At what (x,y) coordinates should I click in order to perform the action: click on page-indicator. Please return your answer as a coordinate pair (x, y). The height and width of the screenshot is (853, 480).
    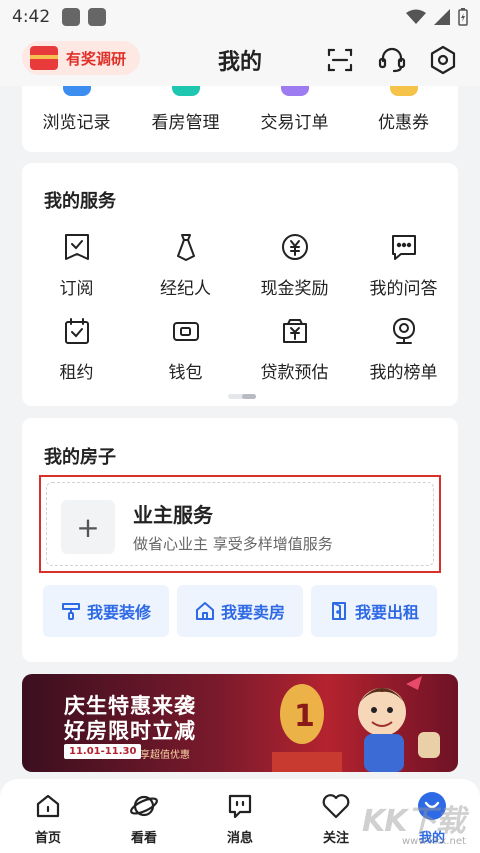
    Looking at the image, I should click on (242, 396).